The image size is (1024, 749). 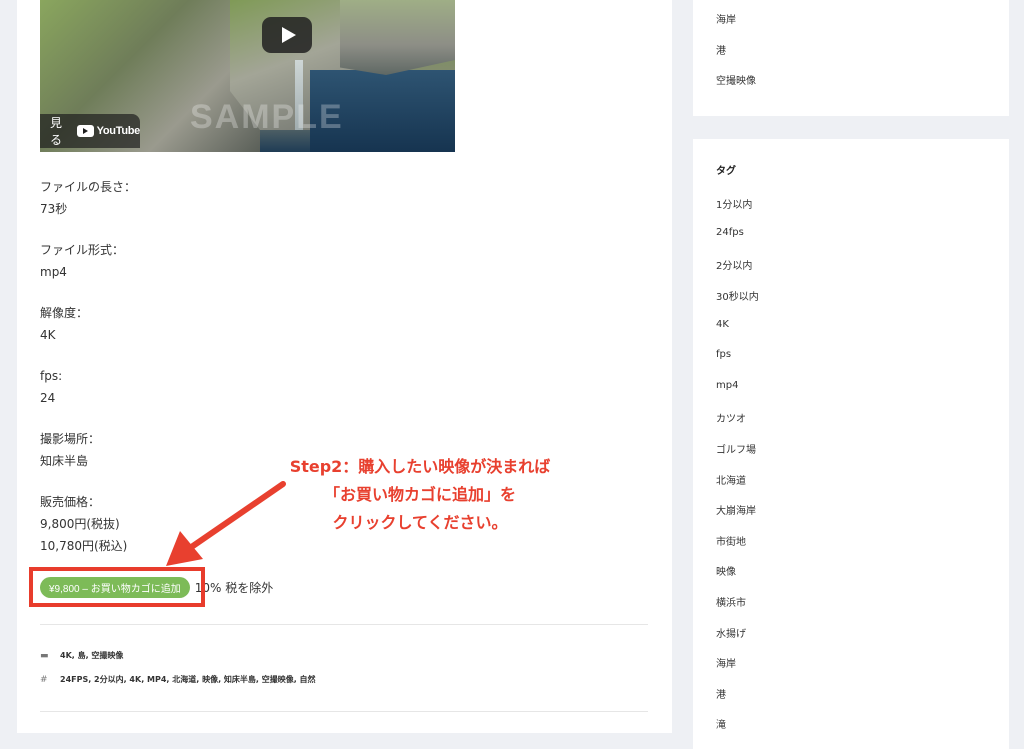 What do you see at coordinates (737, 295) in the screenshot?
I see `sidebar-tag-link: 30秒以内` at bounding box center [737, 295].